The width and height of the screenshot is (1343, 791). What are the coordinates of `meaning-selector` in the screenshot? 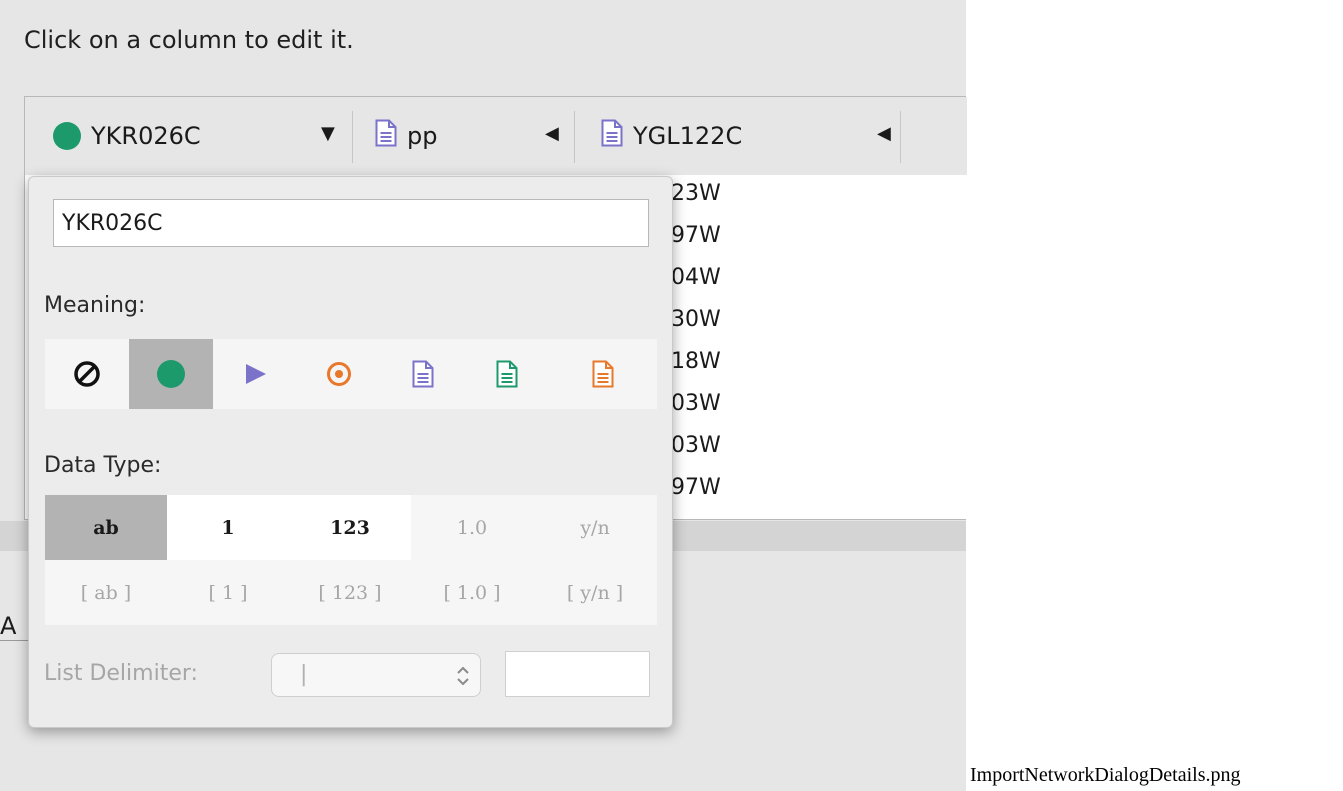 It's located at (351, 374).